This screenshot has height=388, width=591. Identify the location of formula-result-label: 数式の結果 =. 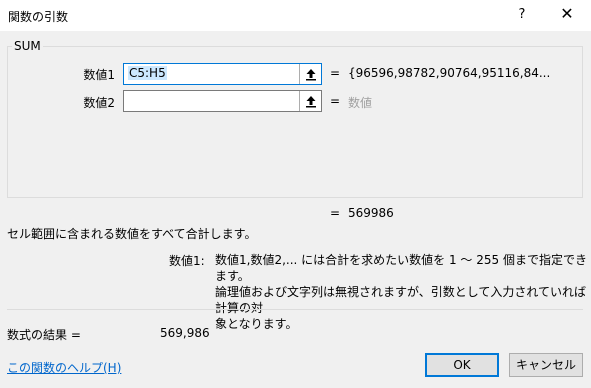
(44, 335).